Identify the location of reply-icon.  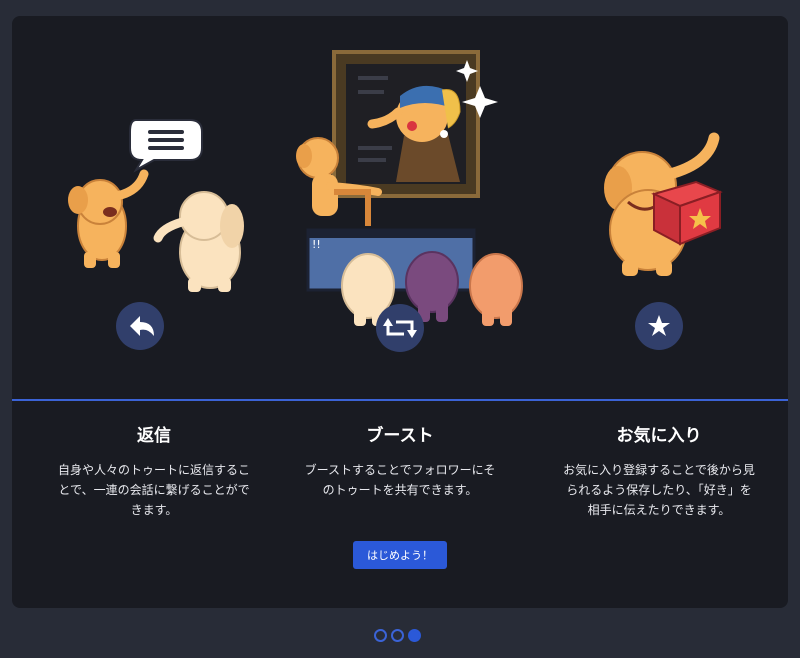
(140, 326).